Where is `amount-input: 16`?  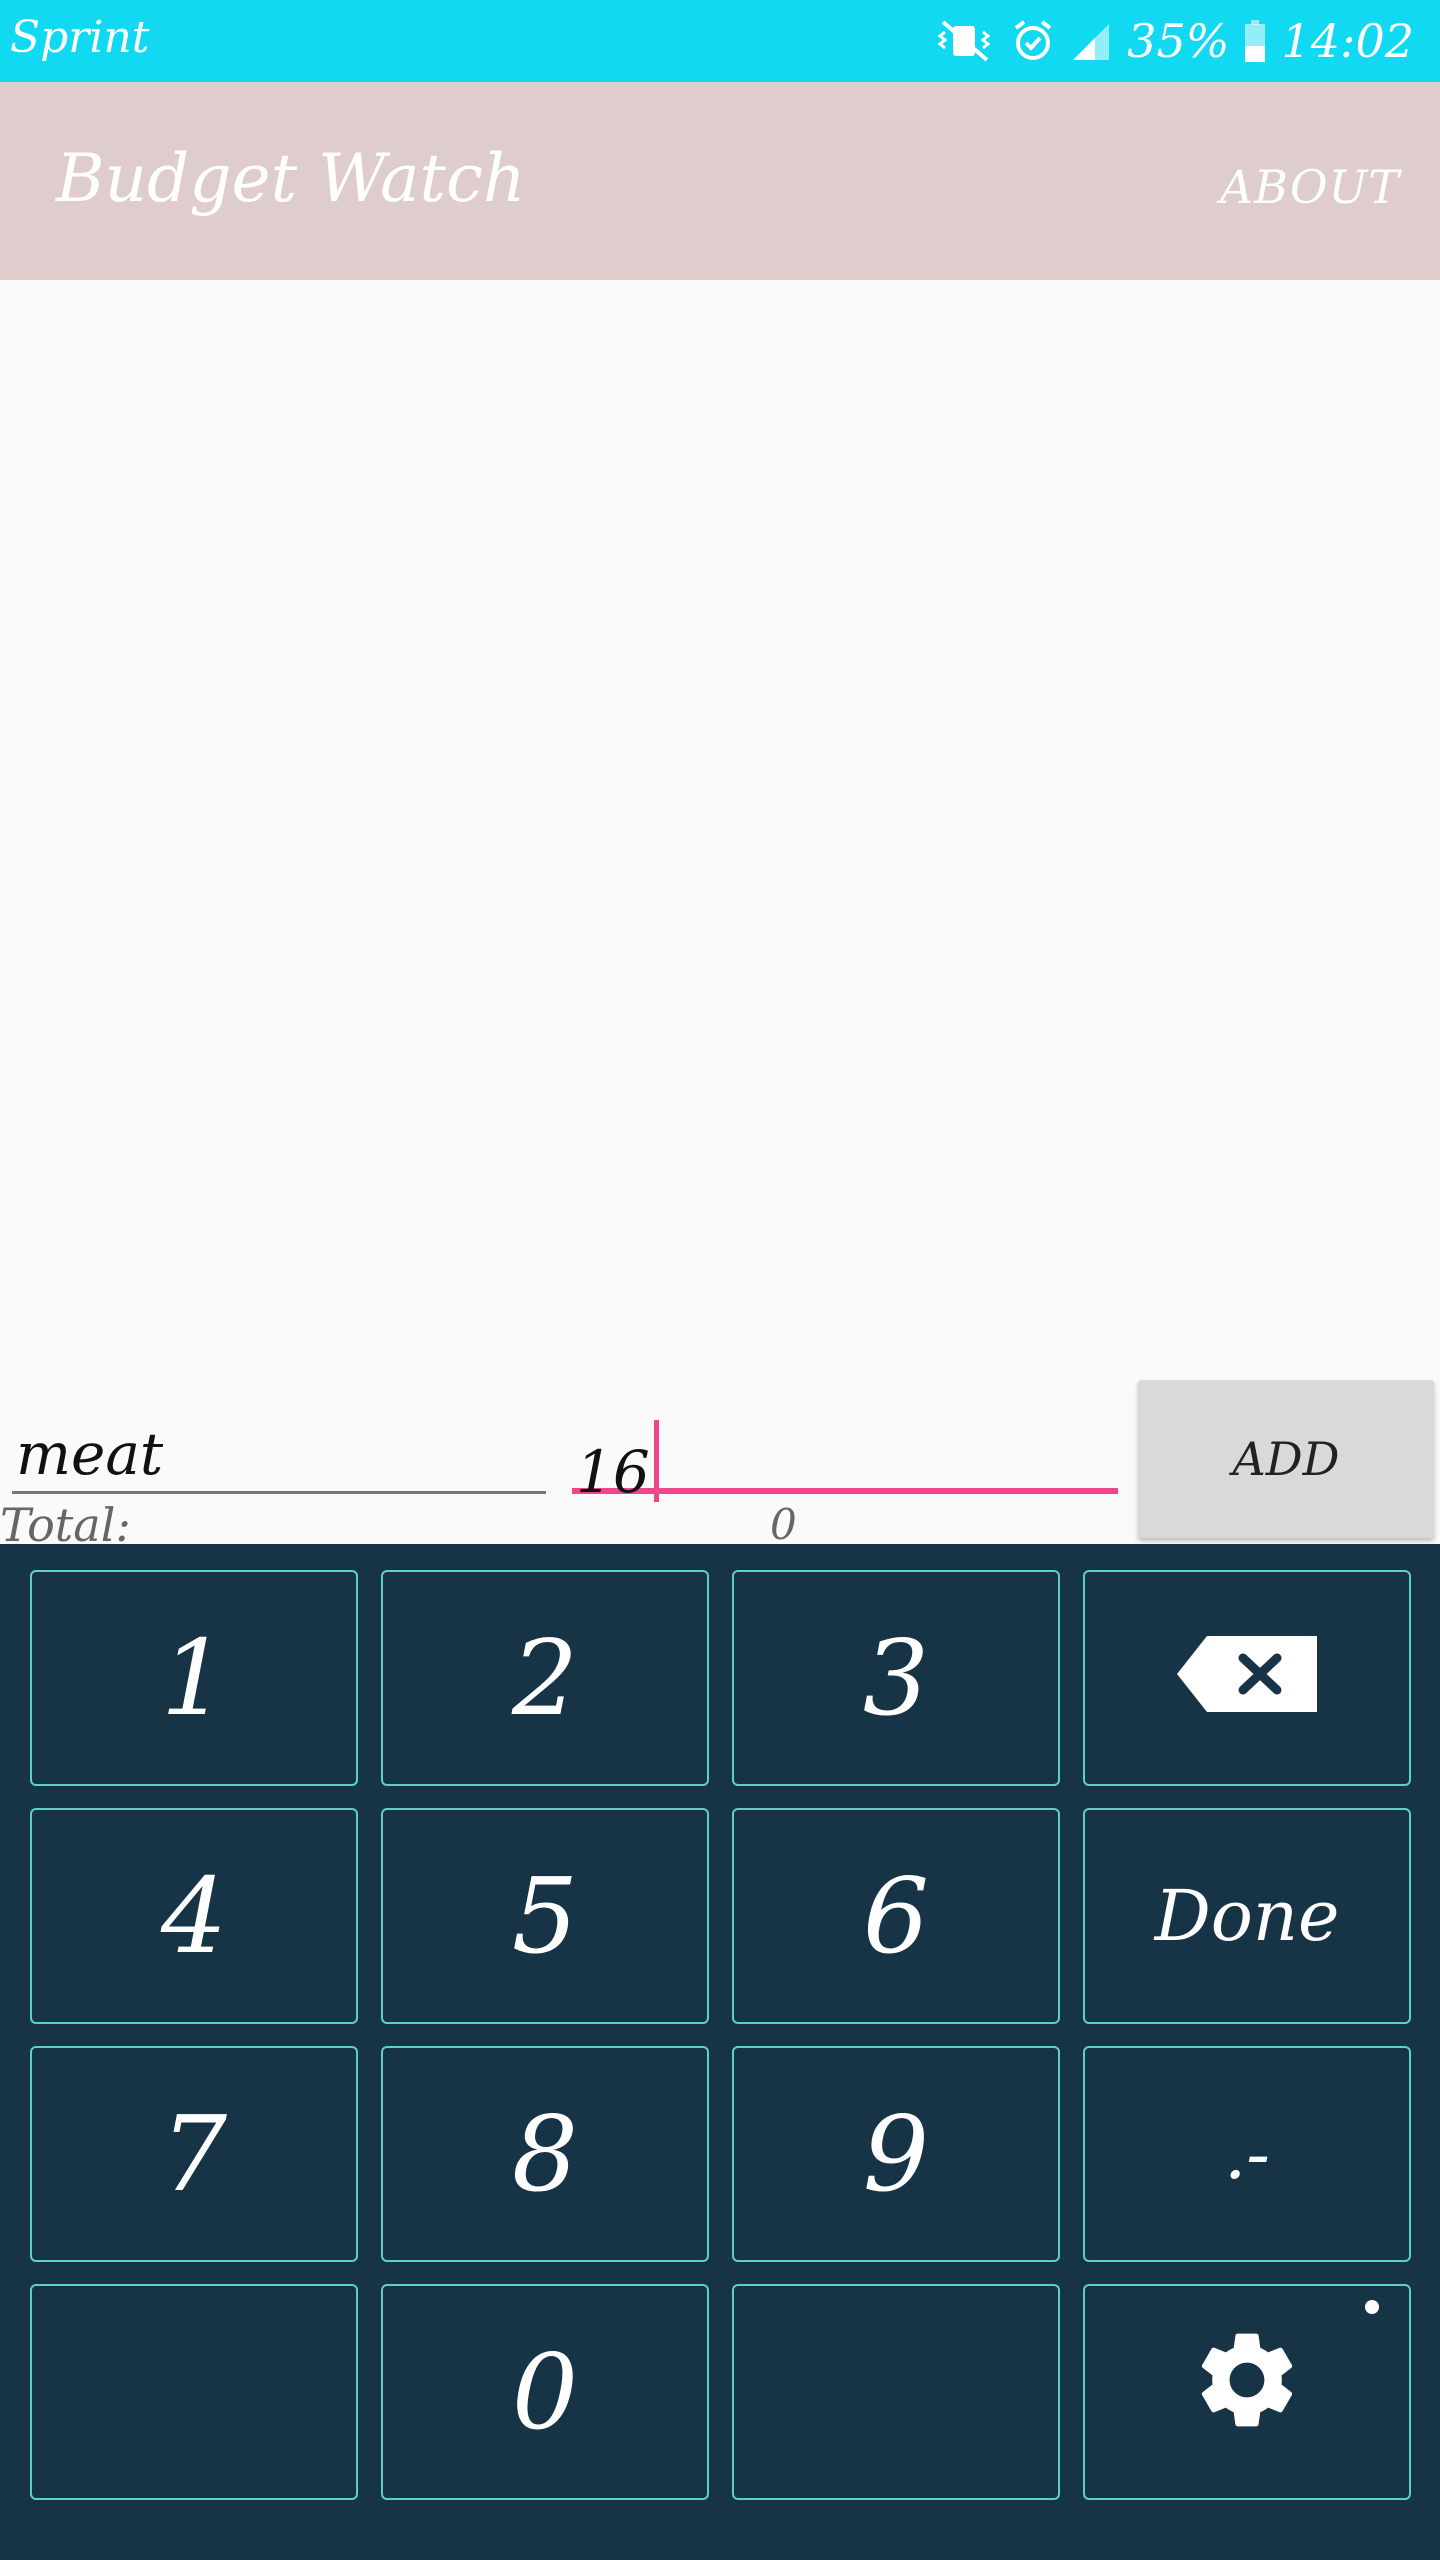
amount-input: 16 is located at coordinates (845, 1463).